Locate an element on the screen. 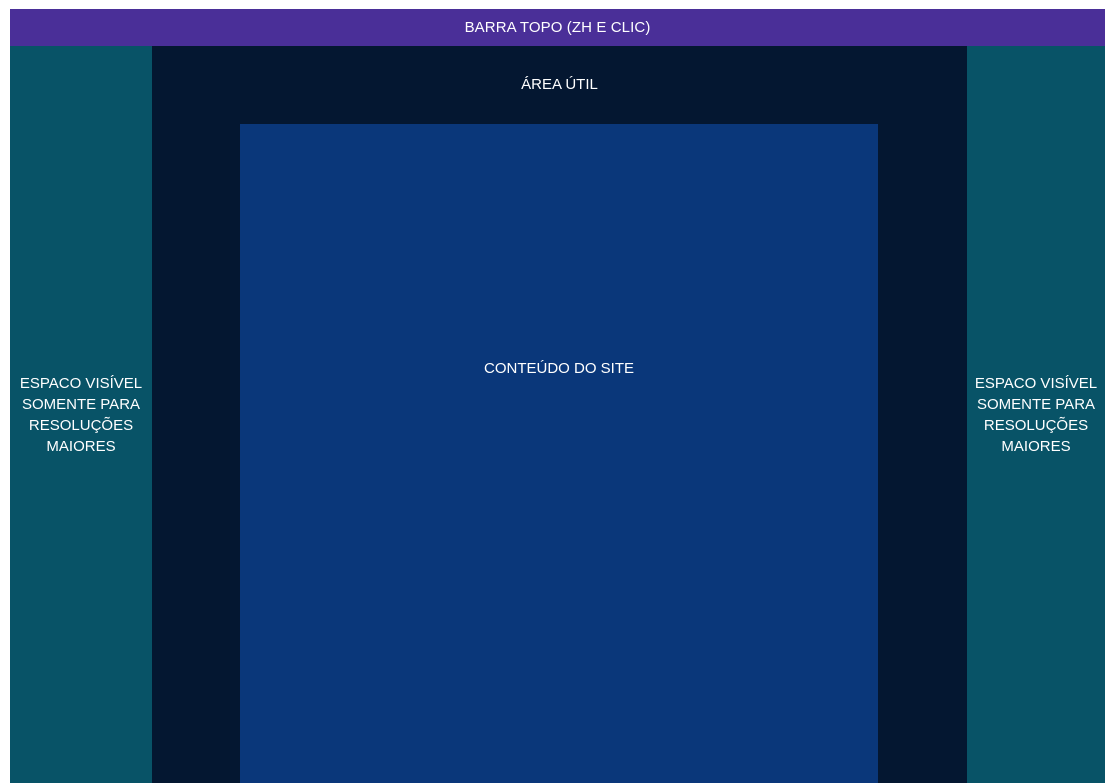 The height and width of the screenshot is (783, 1105). top-bar: BARRA TOPO (ZH E CLIC) is located at coordinates (557, 27).